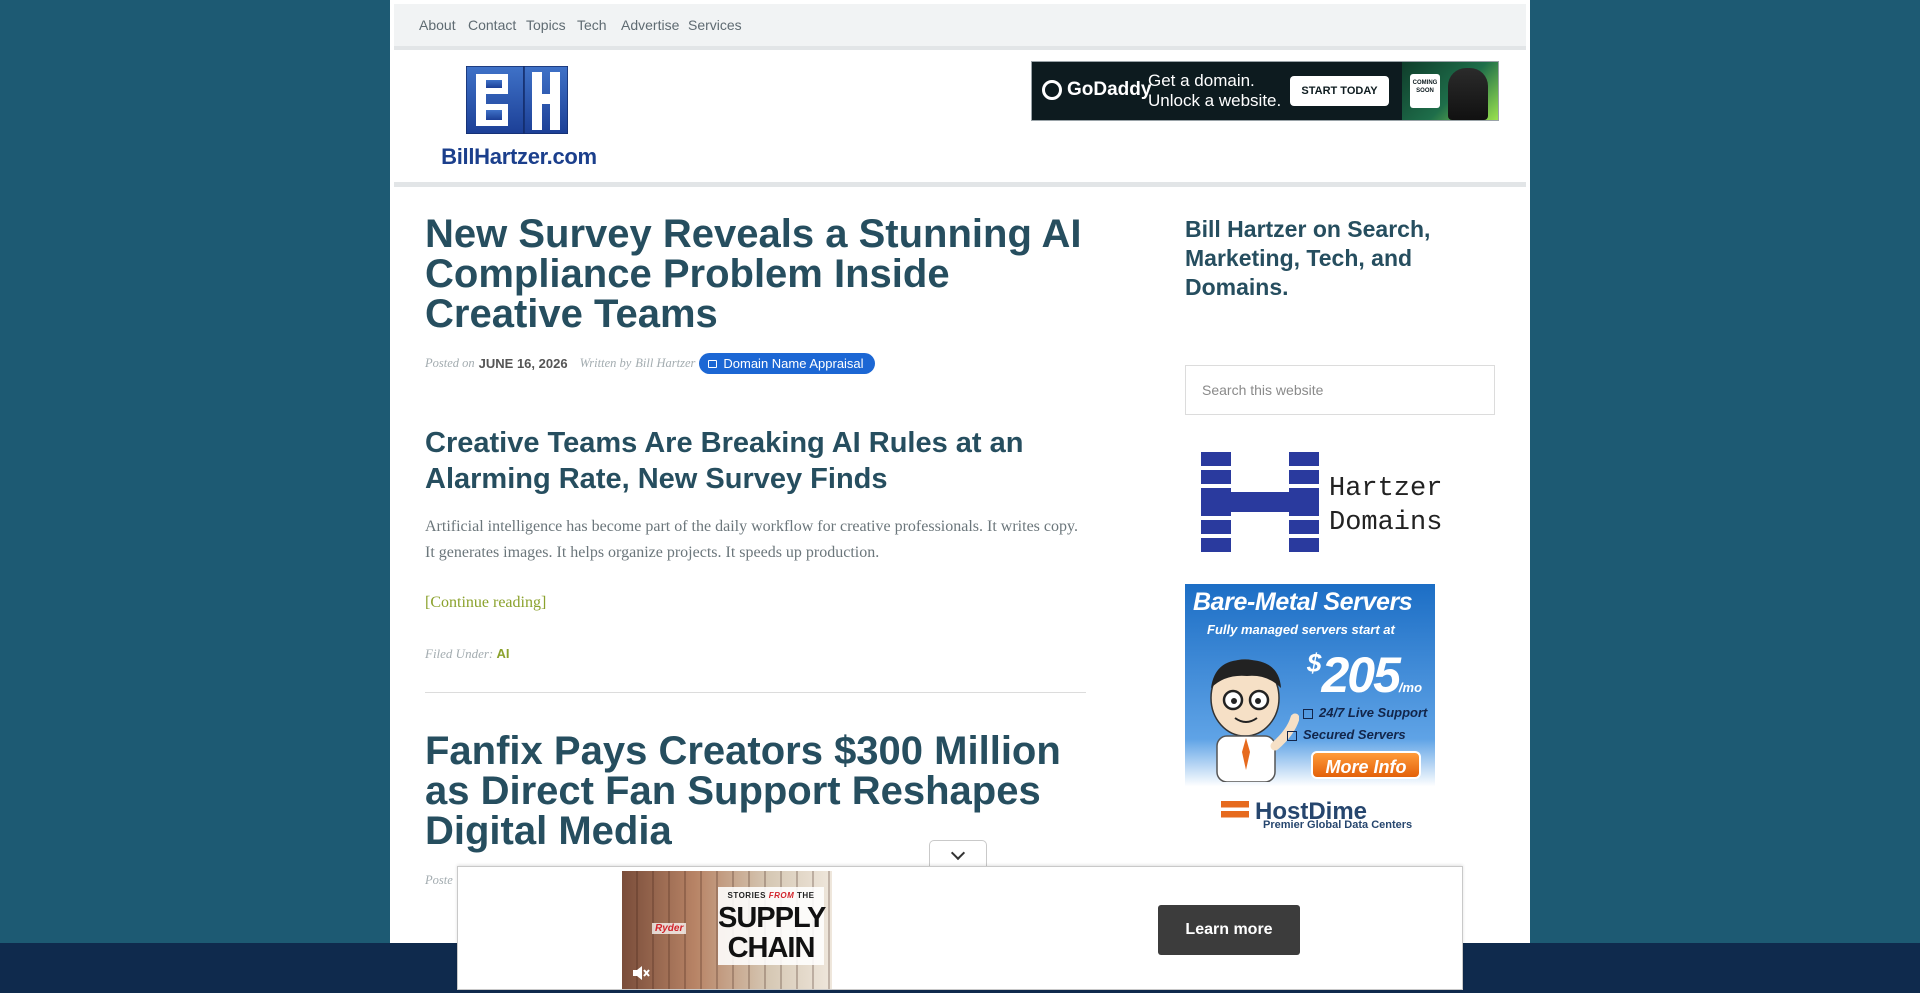 The width and height of the screenshot is (1920, 993). I want to click on godaddy-brand-text: GoDaddy, so click(1109, 89).